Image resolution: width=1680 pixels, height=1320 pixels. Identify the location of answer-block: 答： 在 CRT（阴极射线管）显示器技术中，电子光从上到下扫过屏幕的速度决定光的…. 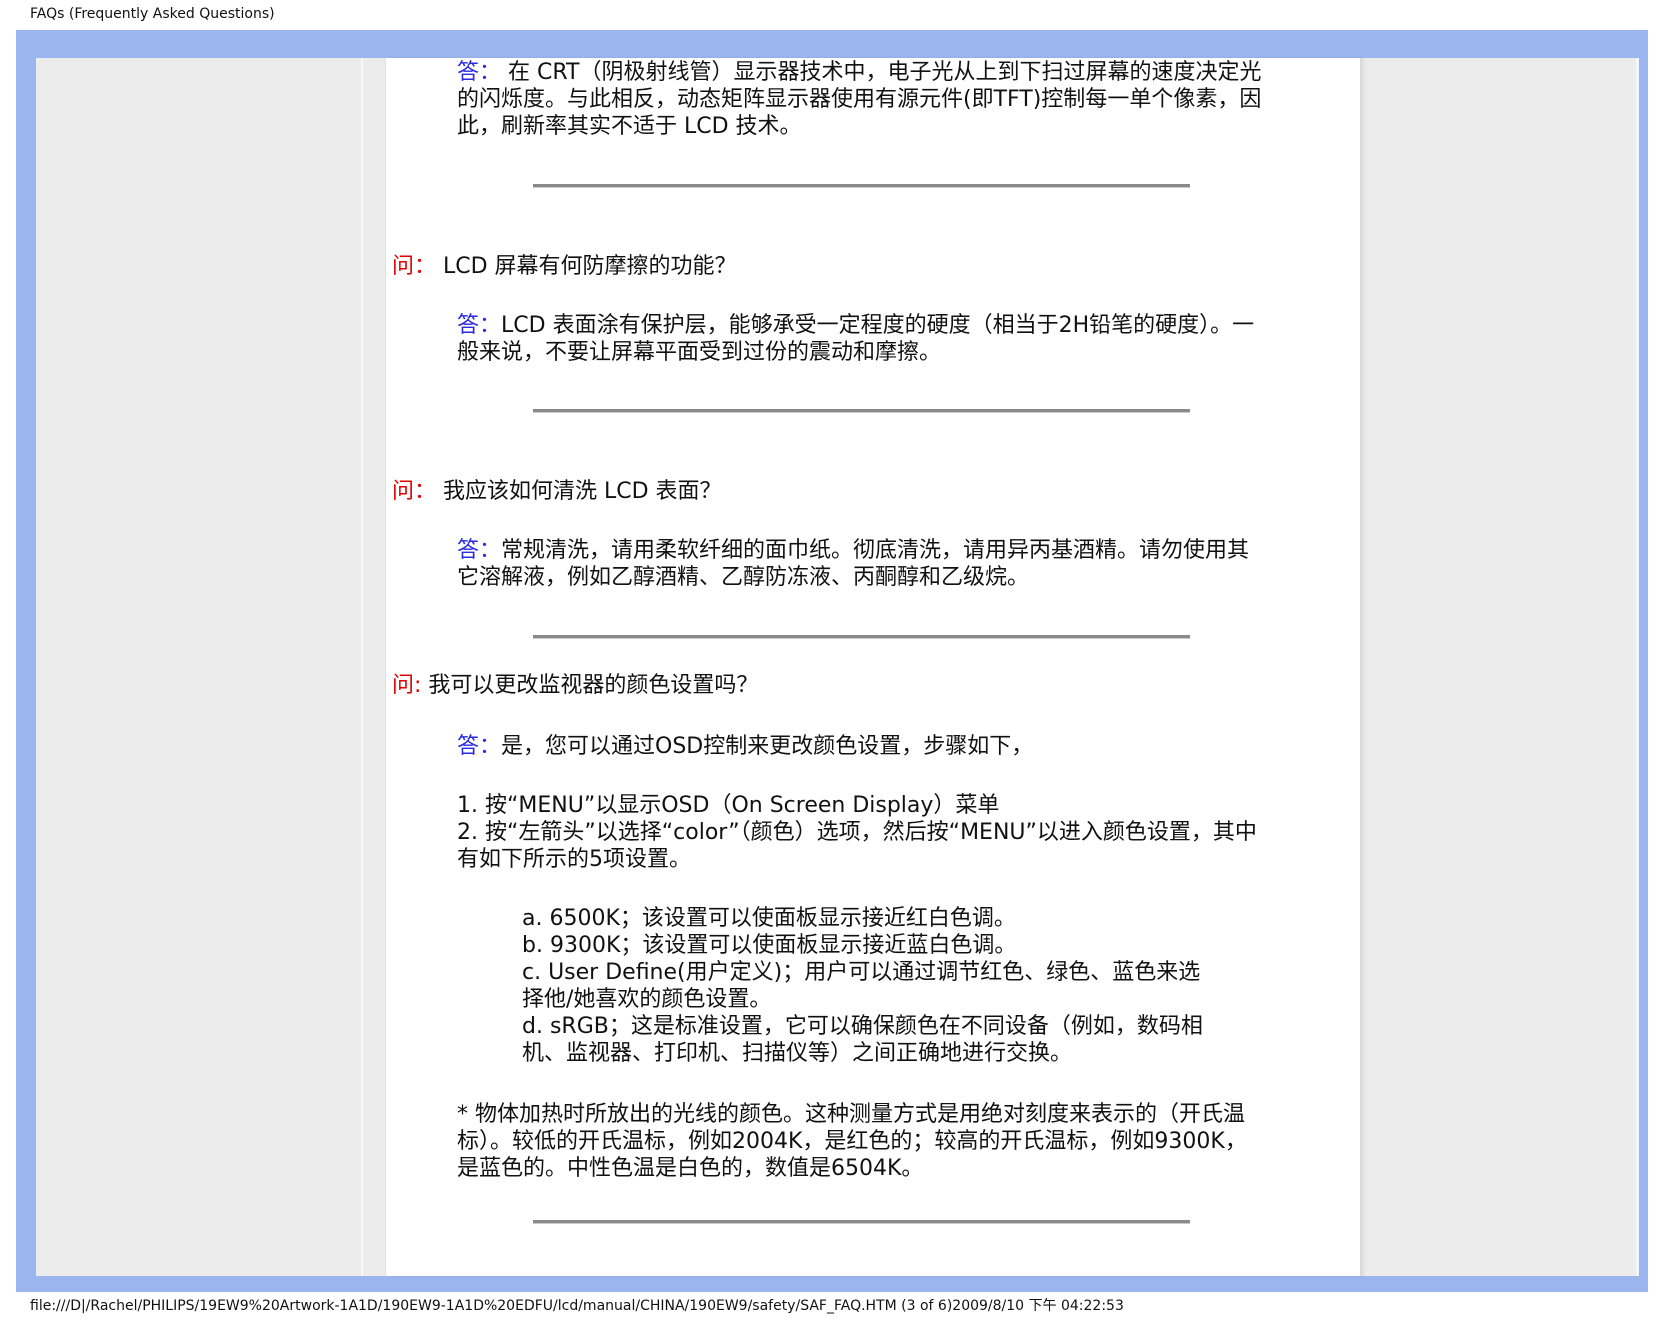
(862, 99).